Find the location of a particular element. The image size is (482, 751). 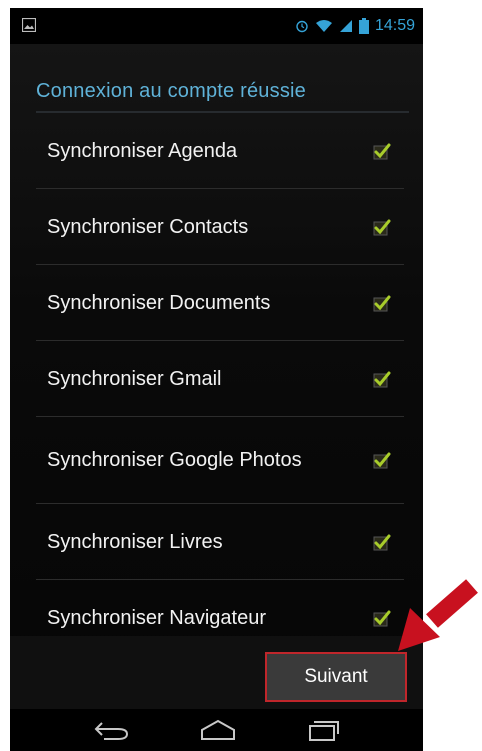

back-button is located at coordinates (112, 730).